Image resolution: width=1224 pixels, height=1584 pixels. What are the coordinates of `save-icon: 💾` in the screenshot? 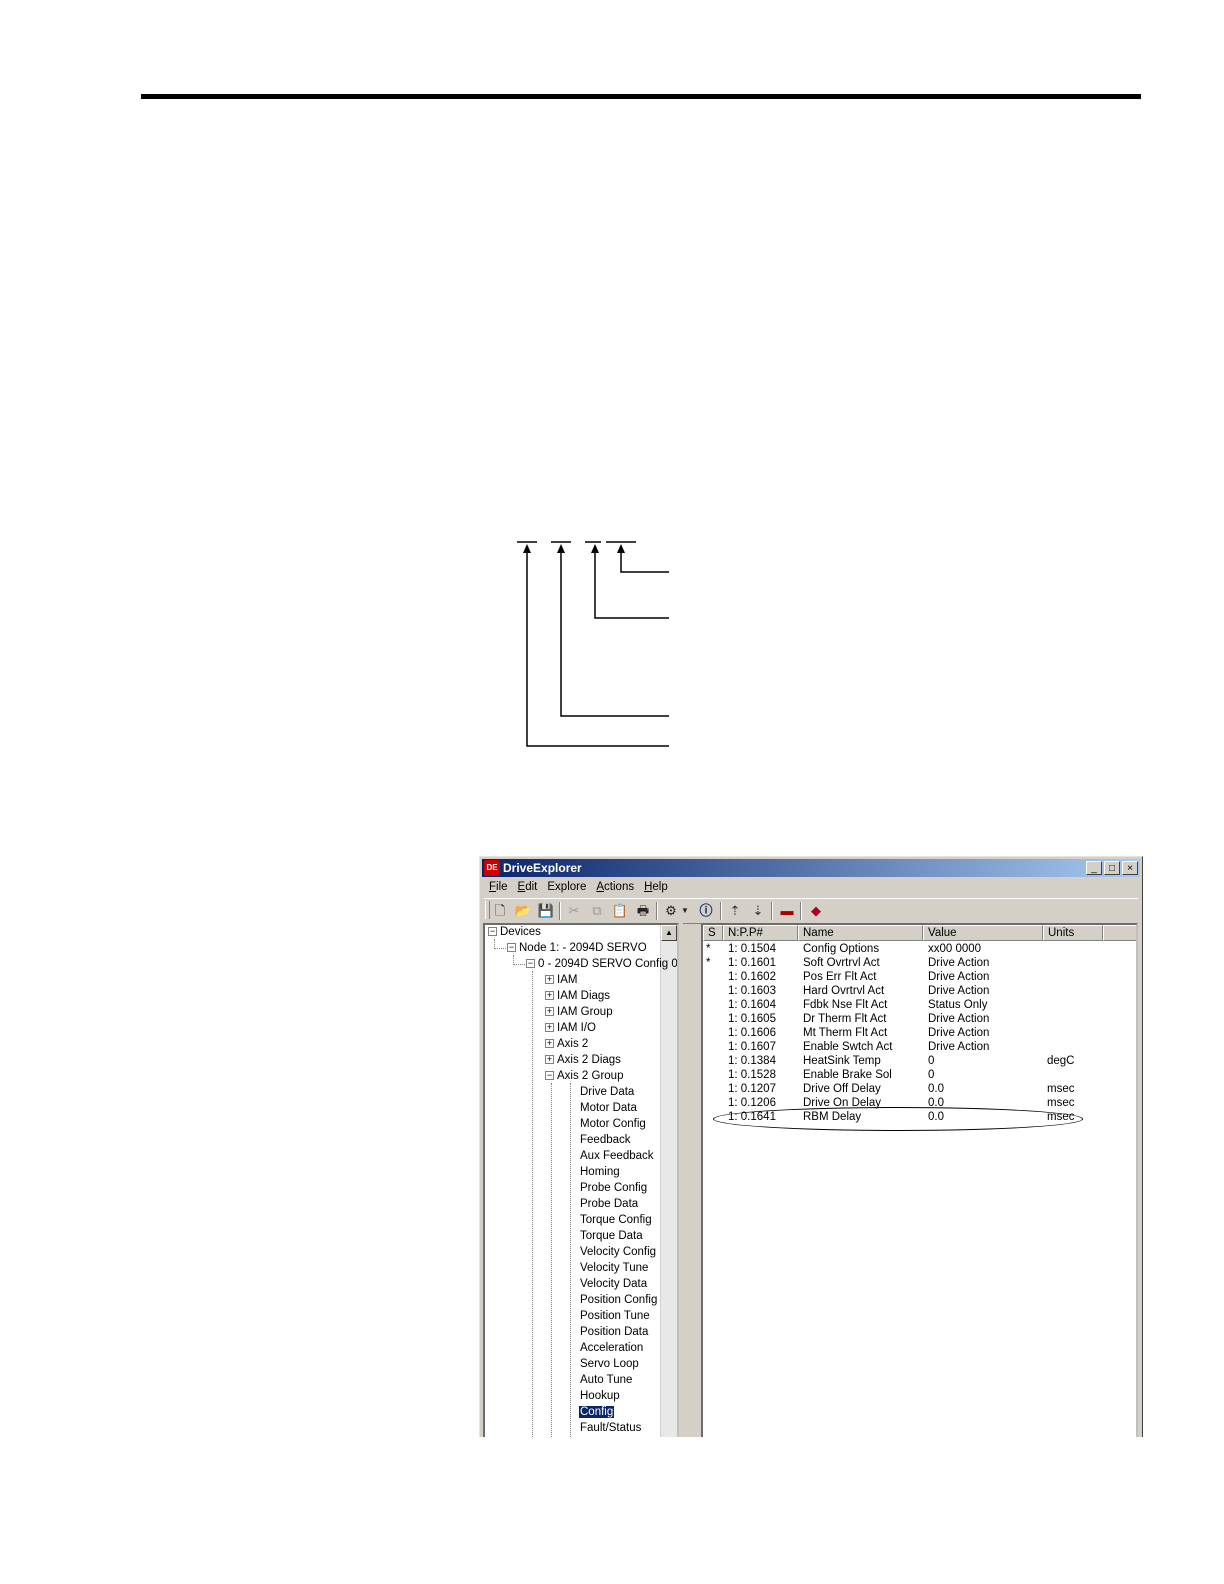 It's located at (546, 911).